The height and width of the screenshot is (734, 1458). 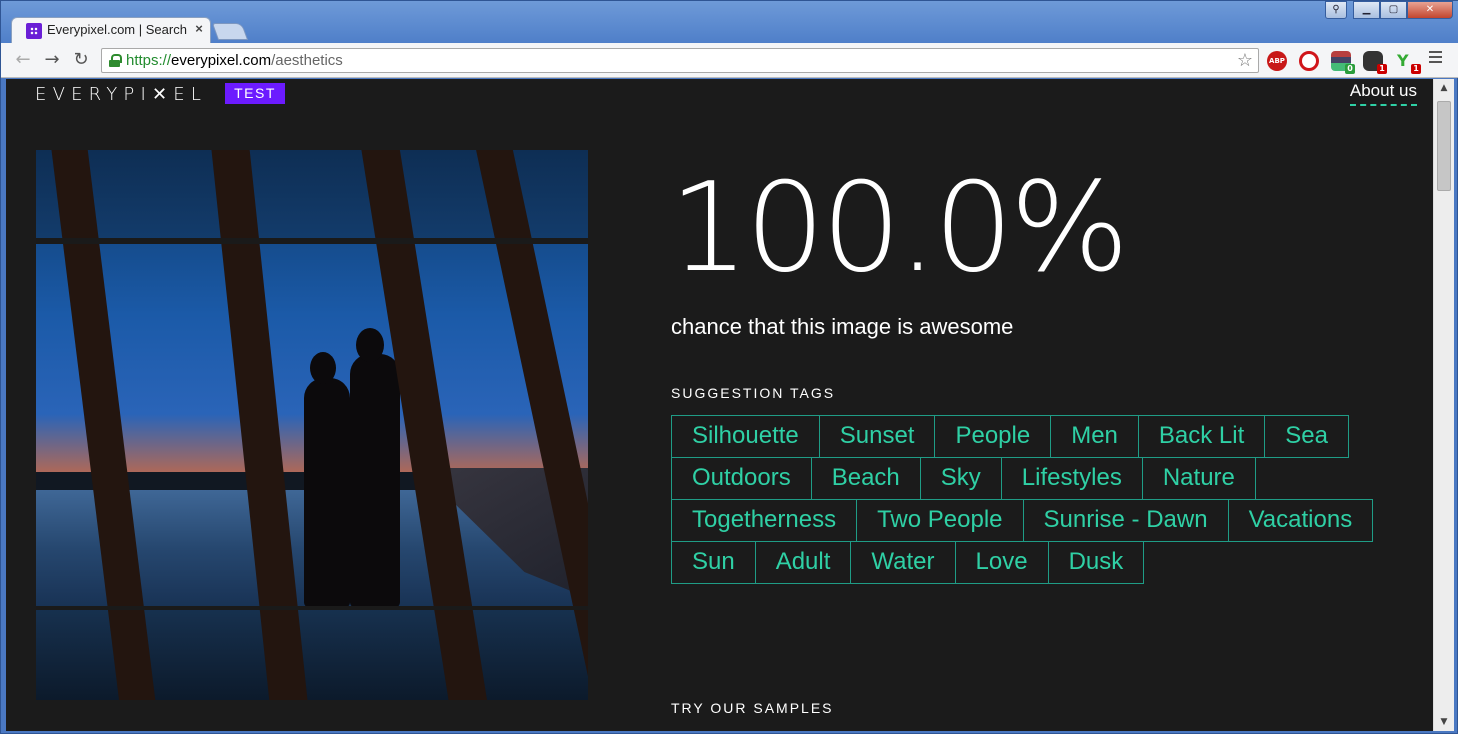 What do you see at coordinates (255, 93) in the screenshot?
I see `test-badge: TEST` at bounding box center [255, 93].